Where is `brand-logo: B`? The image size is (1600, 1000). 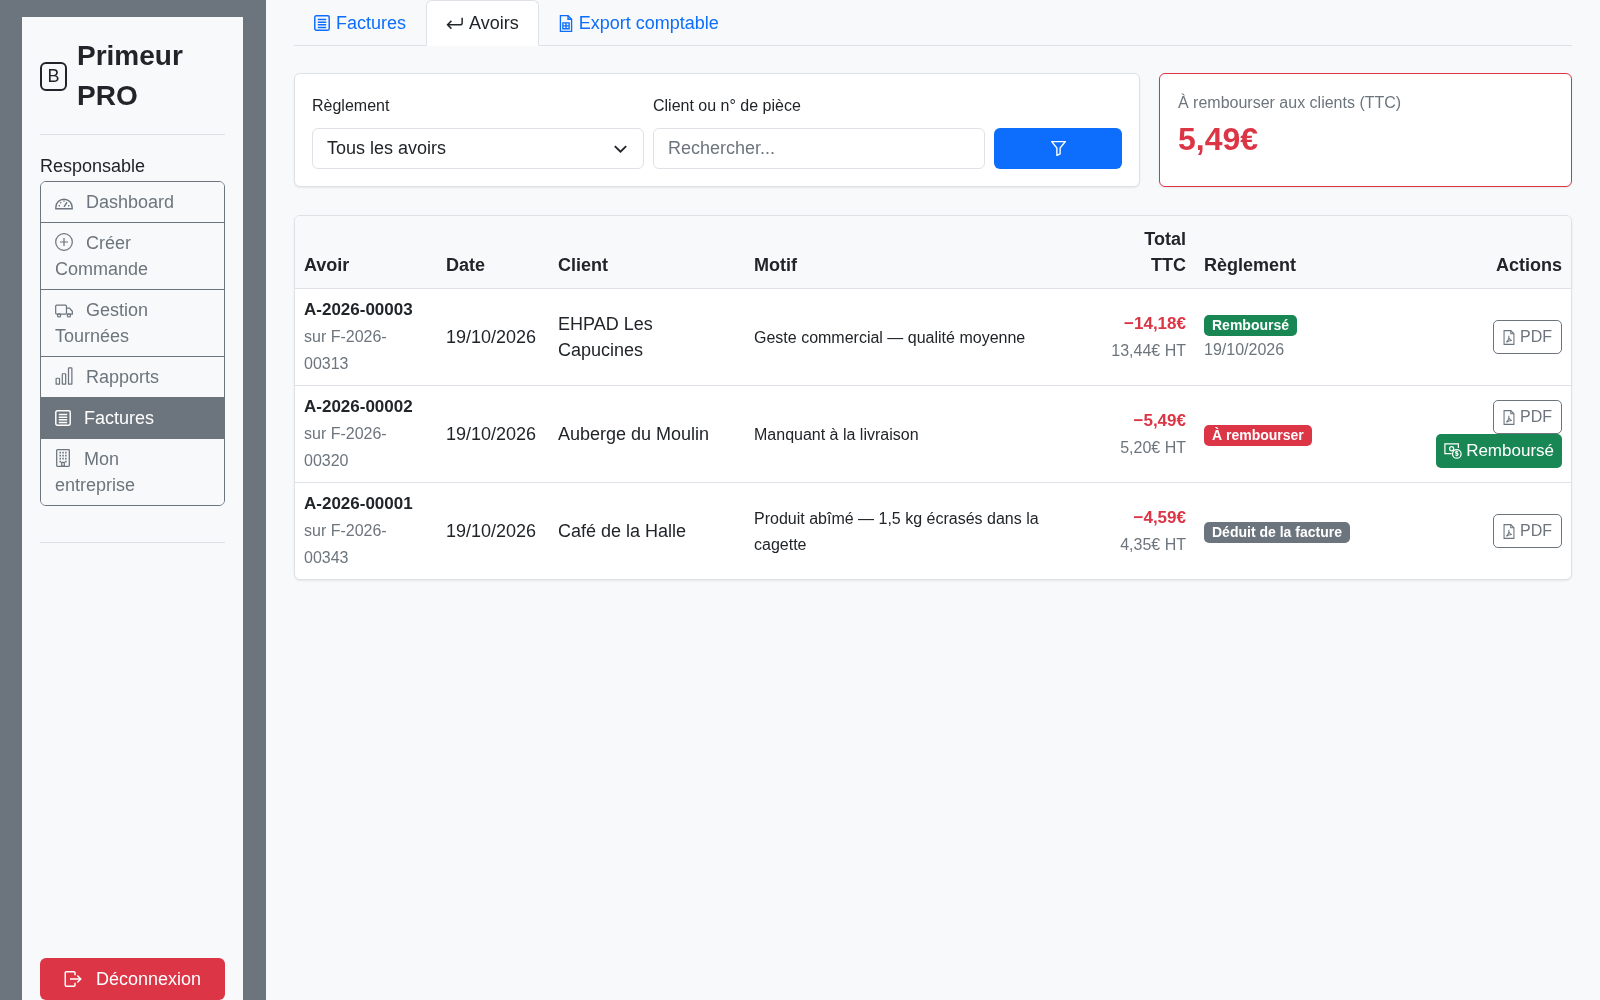
brand-logo: B is located at coordinates (53, 76).